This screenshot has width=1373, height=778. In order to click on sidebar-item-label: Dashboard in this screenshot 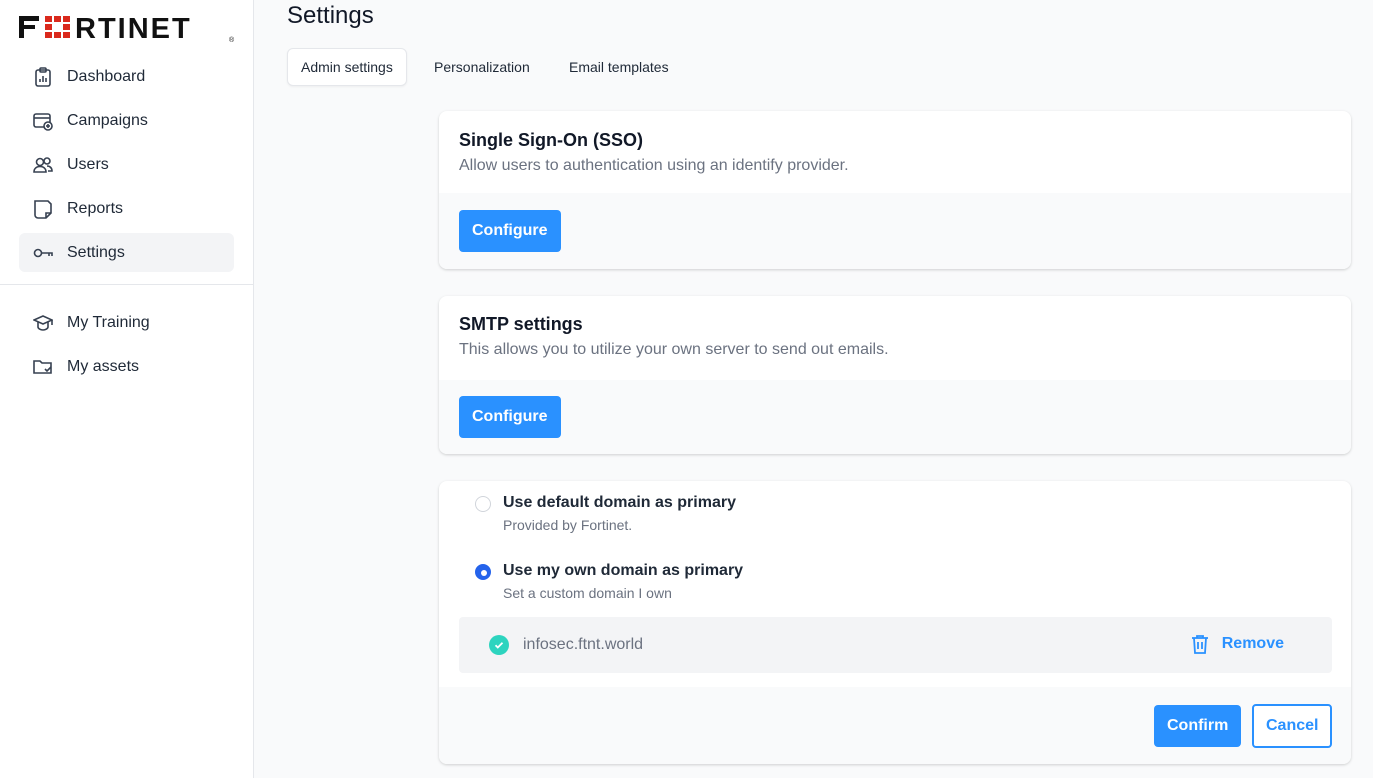, I will do `click(106, 76)`.